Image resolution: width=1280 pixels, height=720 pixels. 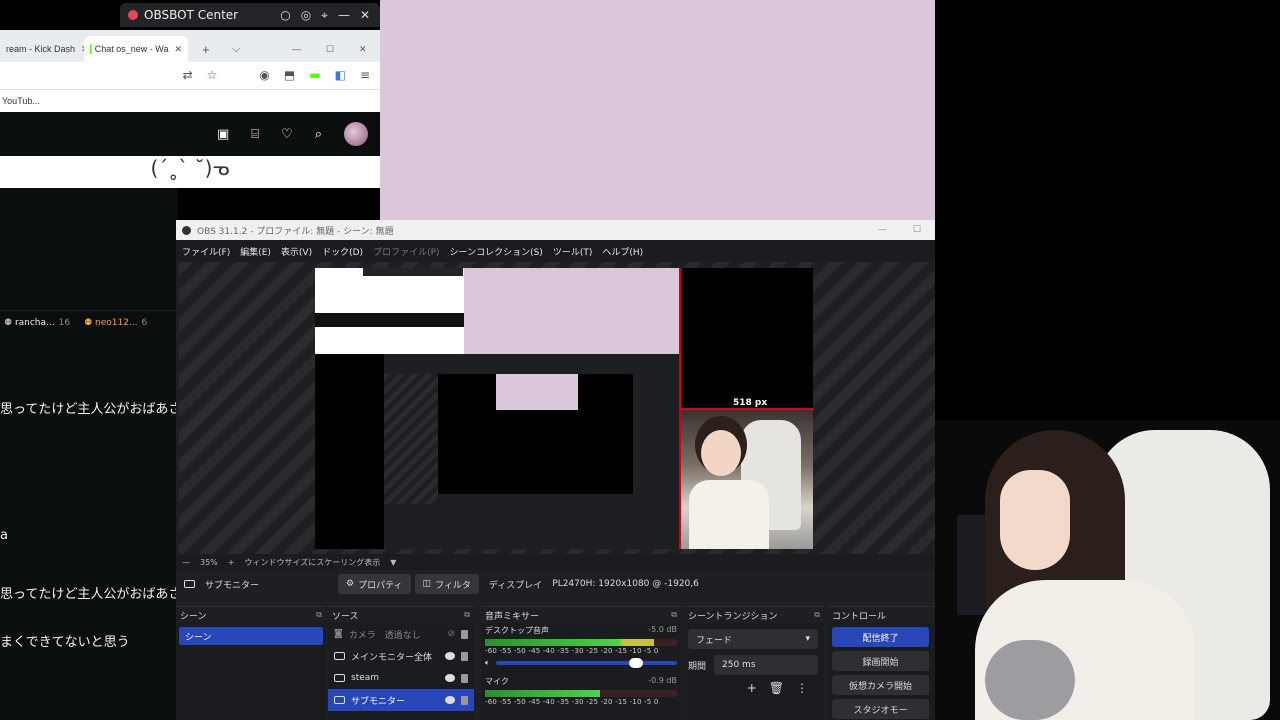 I want to click on minimize-icon: —, so click(x=344, y=15).